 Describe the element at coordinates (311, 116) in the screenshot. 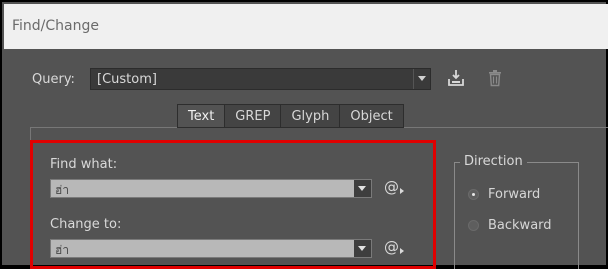

I see `tab-glyph: Glyph` at that location.